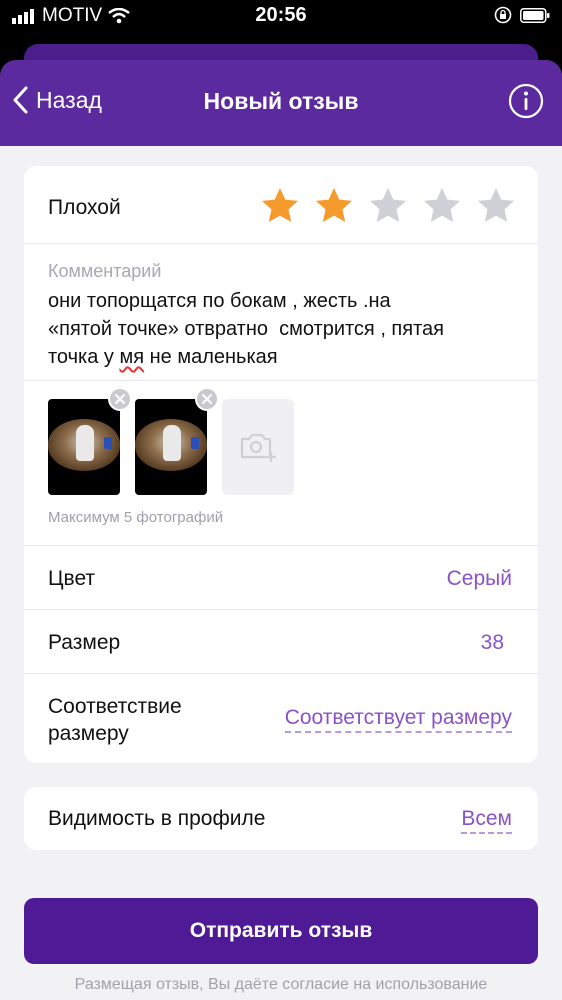 This screenshot has height=1000, width=562. What do you see at coordinates (281, 578) in the screenshot?
I see `color-row: Цвет Серый` at bounding box center [281, 578].